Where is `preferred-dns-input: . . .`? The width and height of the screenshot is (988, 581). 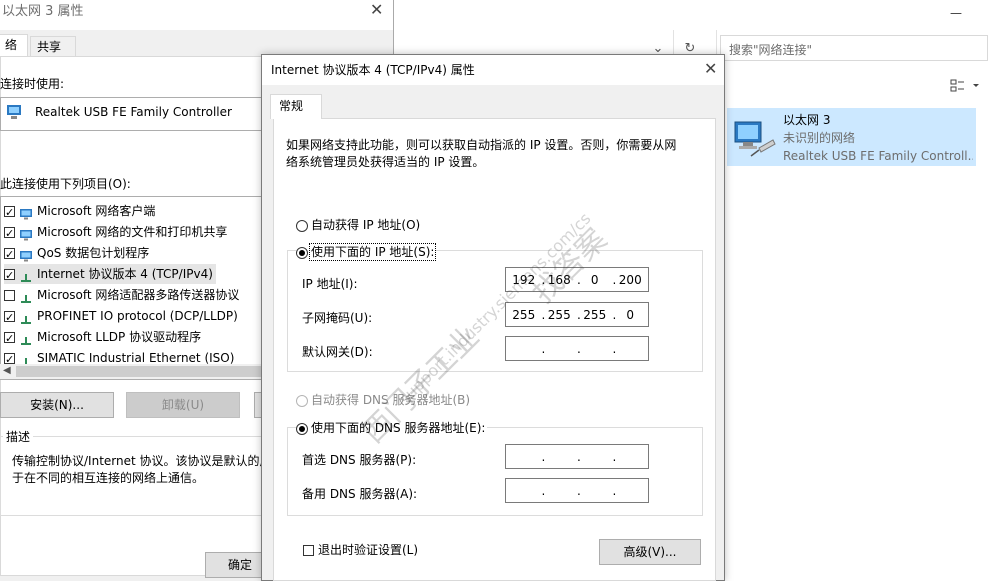
preferred-dns-input: . . . is located at coordinates (577, 456).